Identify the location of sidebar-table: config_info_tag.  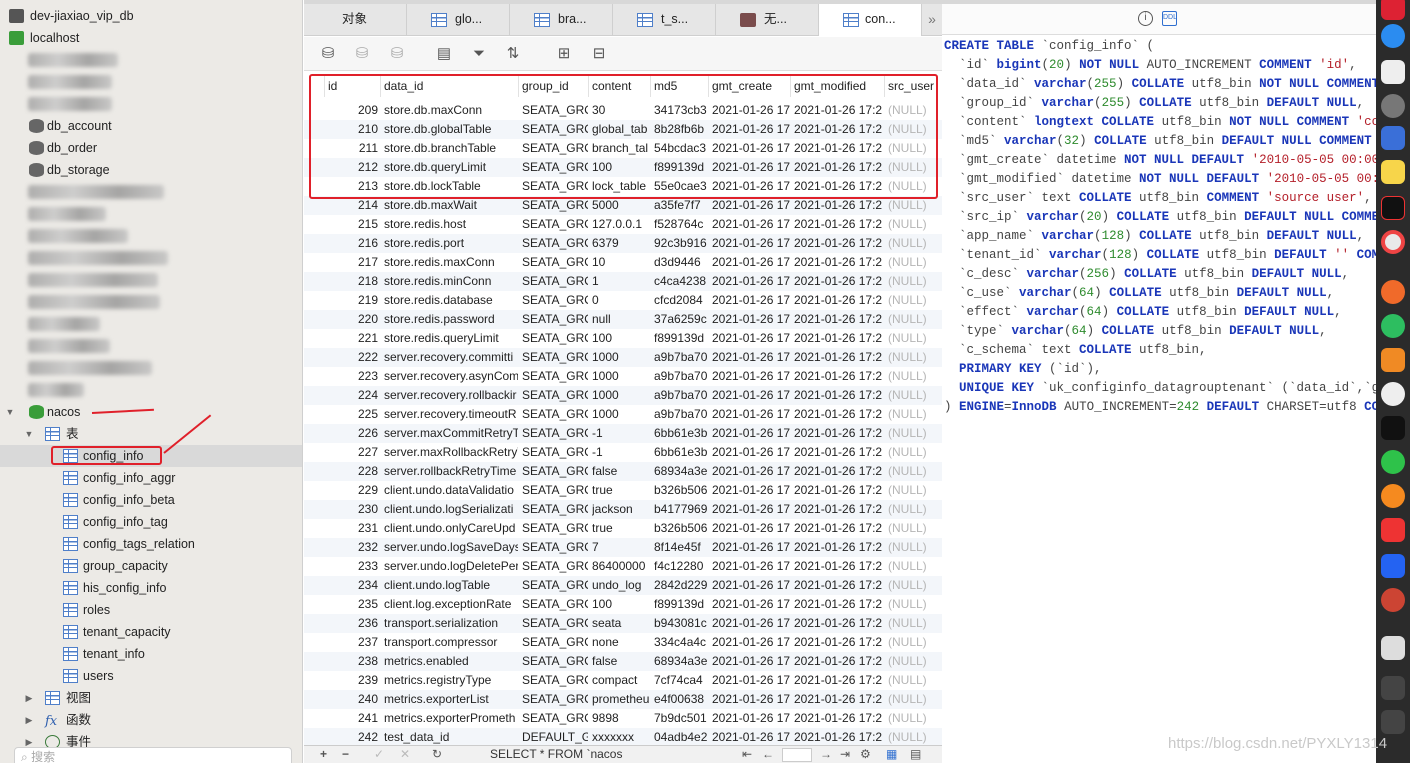
(151, 522).